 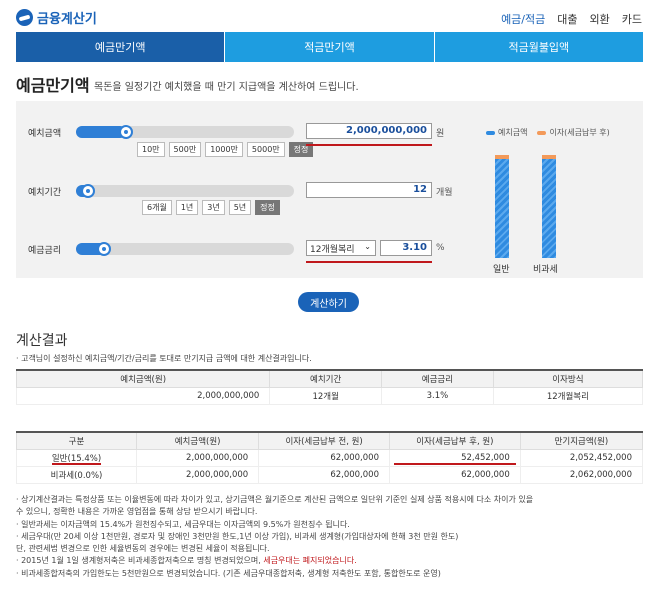 What do you see at coordinates (185, 249) in the screenshot?
I see `rate-slider` at bounding box center [185, 249].